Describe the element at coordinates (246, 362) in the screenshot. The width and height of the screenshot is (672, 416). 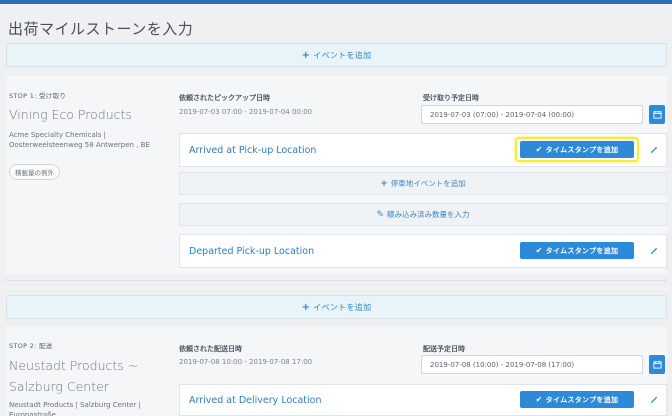
I see `requested-delivery-value: 2019-07-08 10:00 - 2019-07-08 17:00` at that location.